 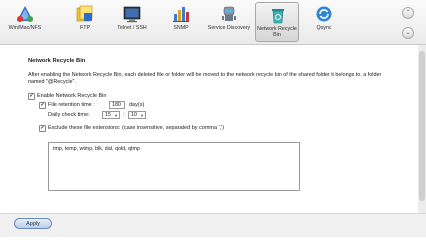 I want to click on check-hour-select: 15 ▼, so click(x=111, y=115).